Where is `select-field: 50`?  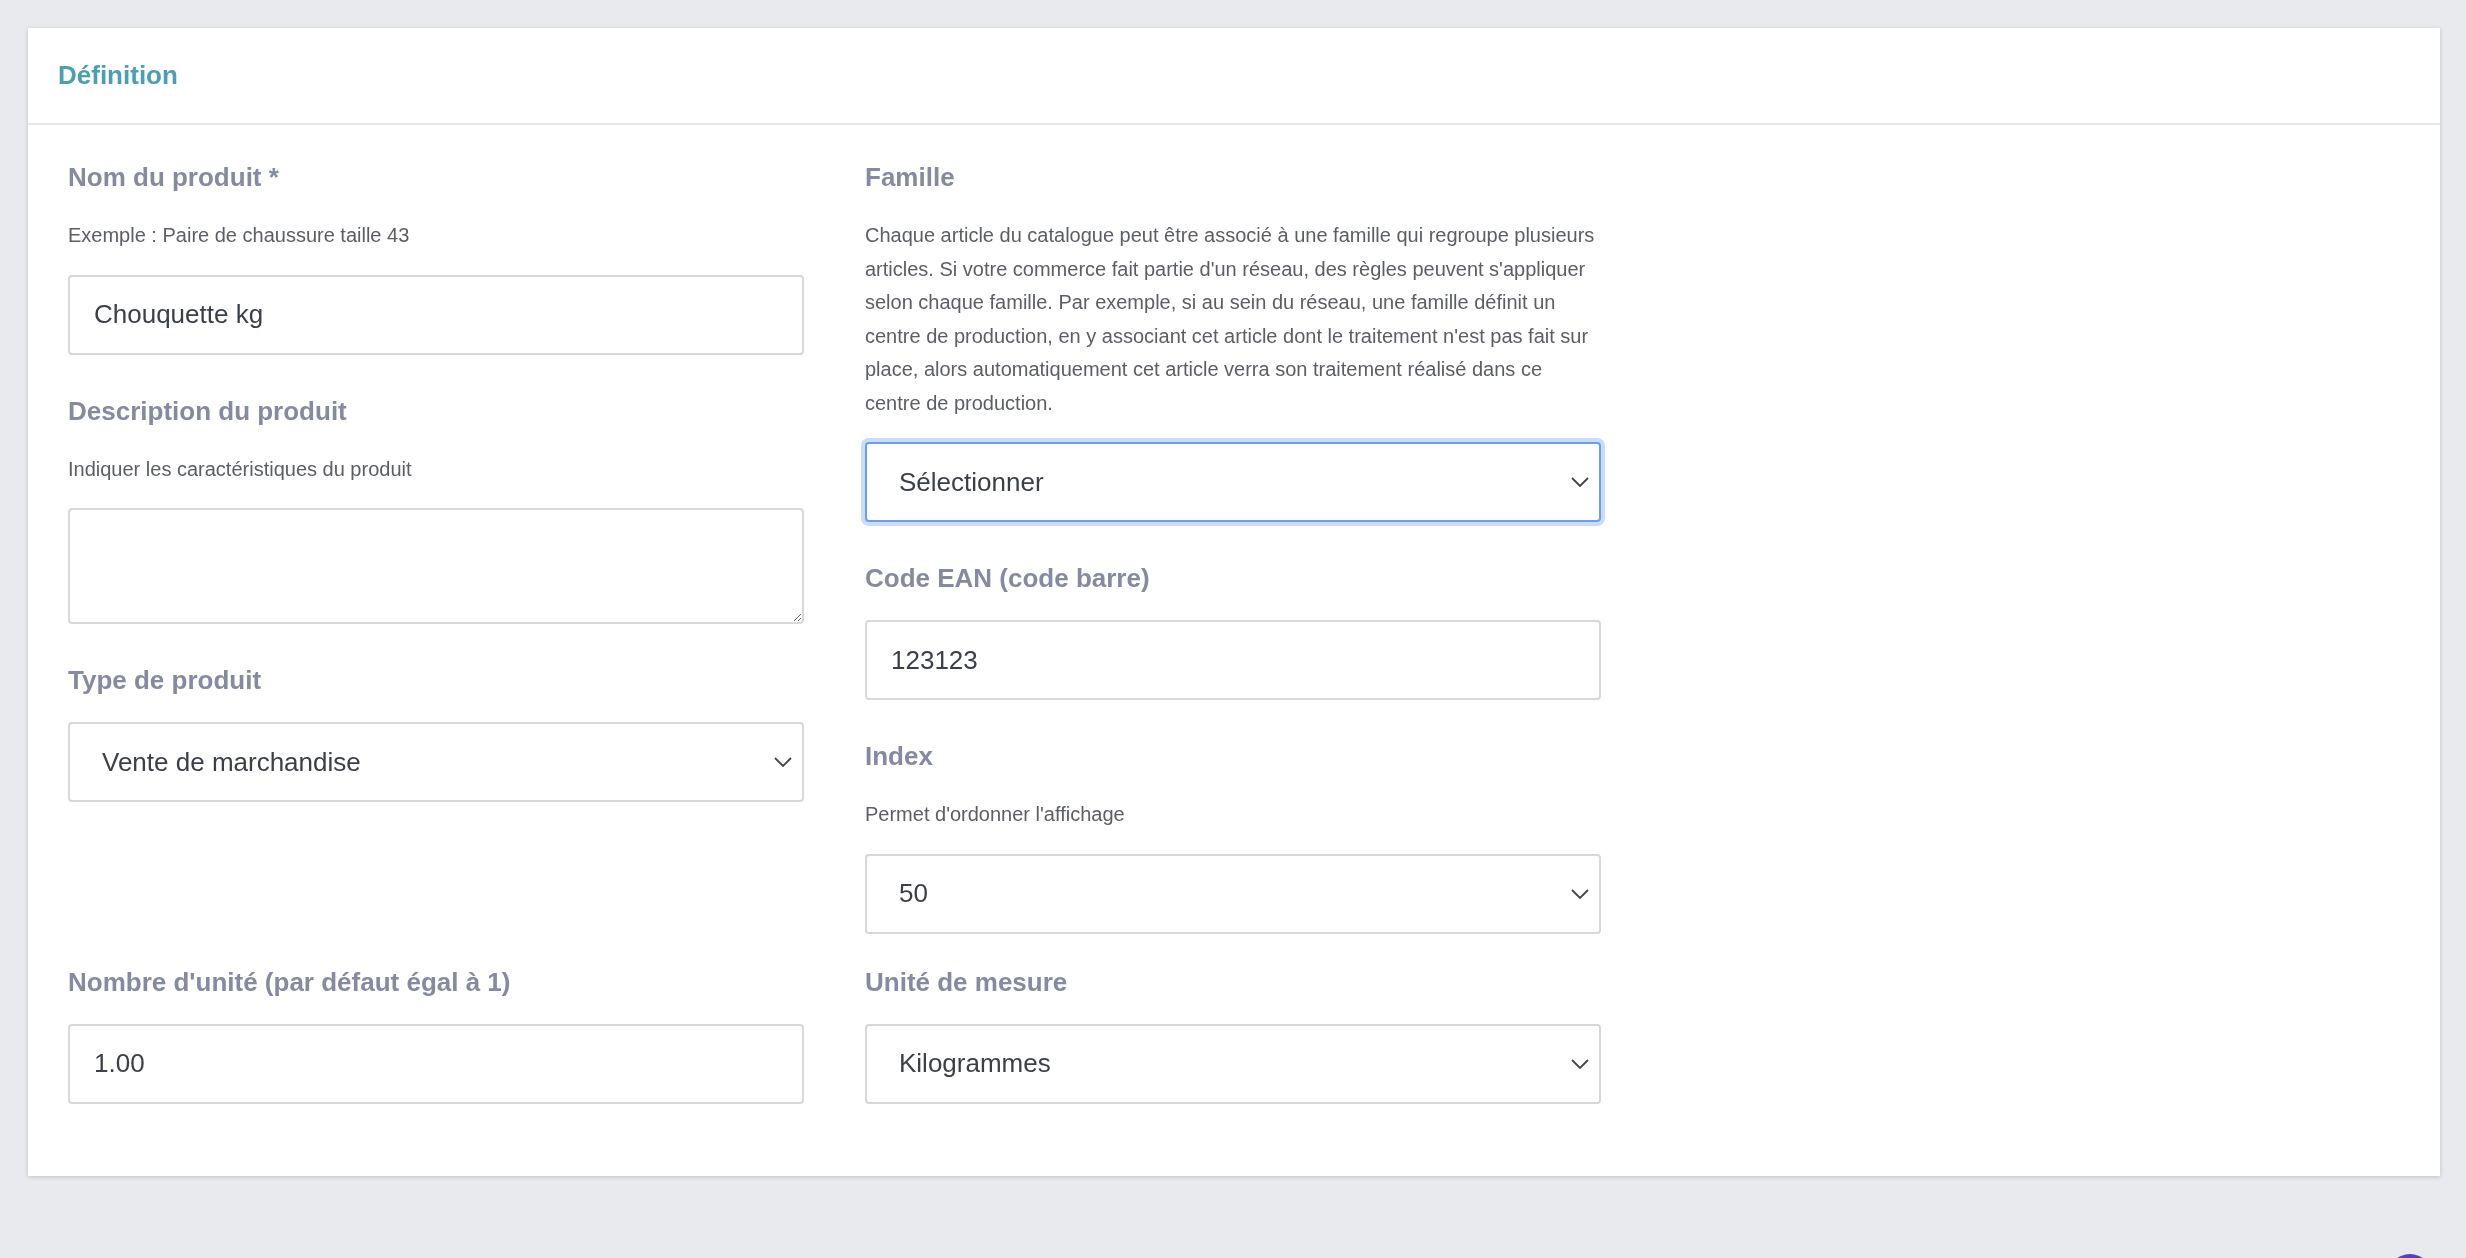
select-field: 50 is located at coordinates (1233, 893).